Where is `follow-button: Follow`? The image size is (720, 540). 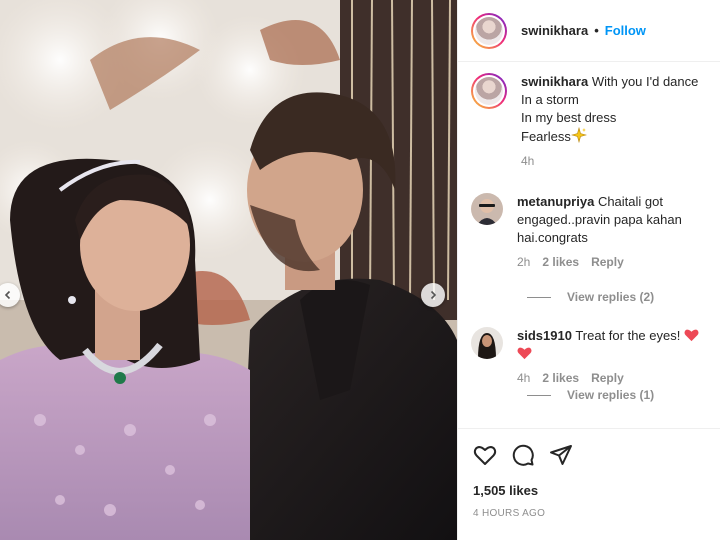
follow-button: Follow is located at coordinates (625, 30).